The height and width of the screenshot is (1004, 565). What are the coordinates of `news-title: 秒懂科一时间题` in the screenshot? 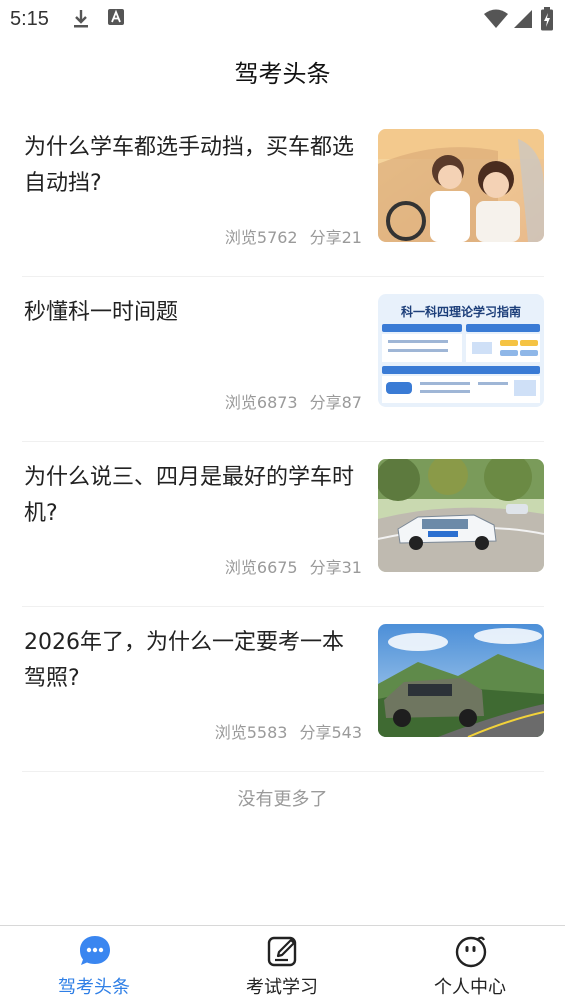 It's located at (101, 312).